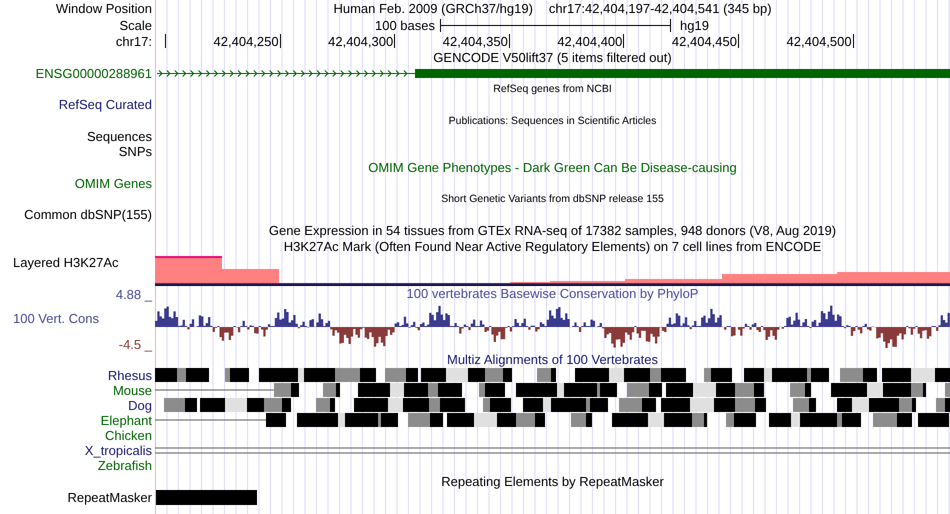  What do you see at coordinates (433, 8) in the screenshot?
I see `assembly-text: Human Feb. 2009 (GRCh37/hg19)` at bounding box center [433, 8].